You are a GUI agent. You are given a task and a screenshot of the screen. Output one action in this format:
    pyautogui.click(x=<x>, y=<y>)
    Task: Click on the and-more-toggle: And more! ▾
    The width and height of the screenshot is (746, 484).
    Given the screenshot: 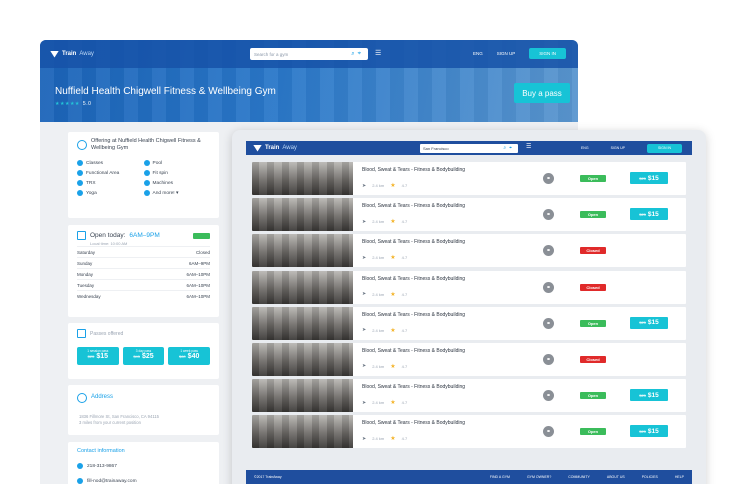 What is the action you would take?
    pyautogui.click(x=177, y=193)
    